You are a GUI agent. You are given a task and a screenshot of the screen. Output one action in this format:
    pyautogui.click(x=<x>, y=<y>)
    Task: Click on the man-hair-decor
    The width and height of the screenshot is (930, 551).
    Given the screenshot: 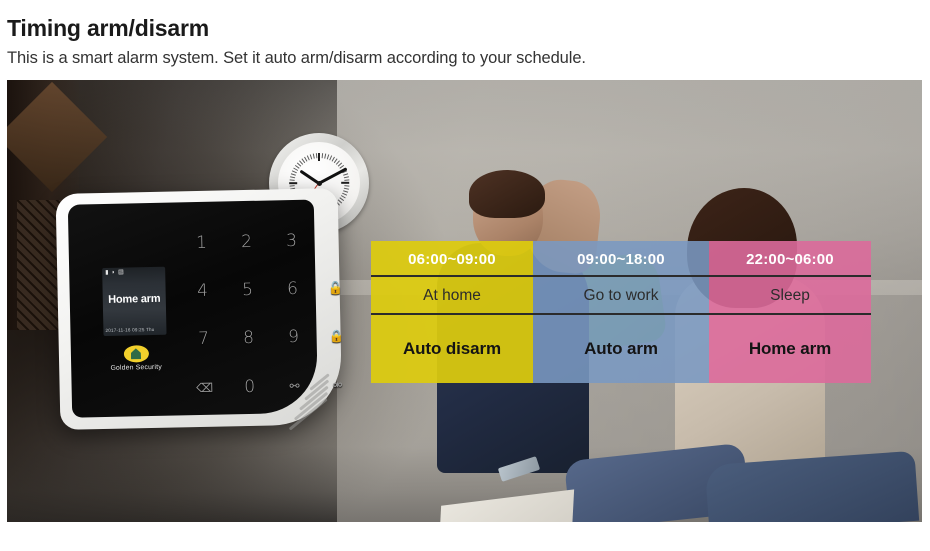 What is the action you would take?
    pyautogui.click(x=507, y=194)
    